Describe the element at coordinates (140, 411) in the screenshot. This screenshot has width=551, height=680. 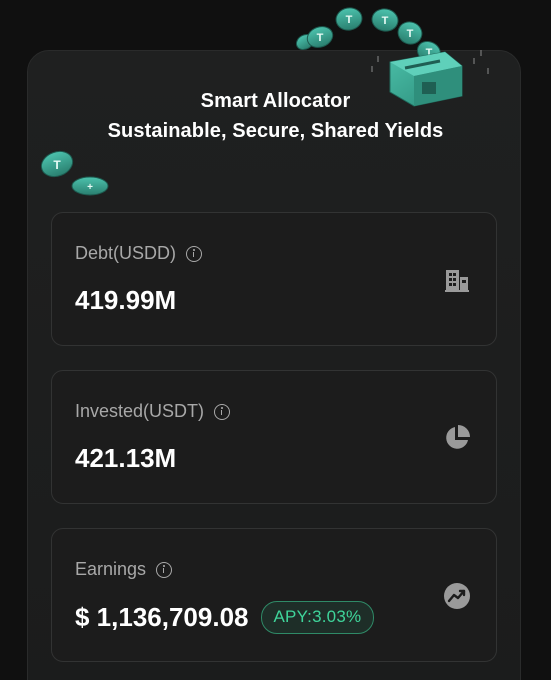
I see `invested-label: Invested(USDT)` at that location.